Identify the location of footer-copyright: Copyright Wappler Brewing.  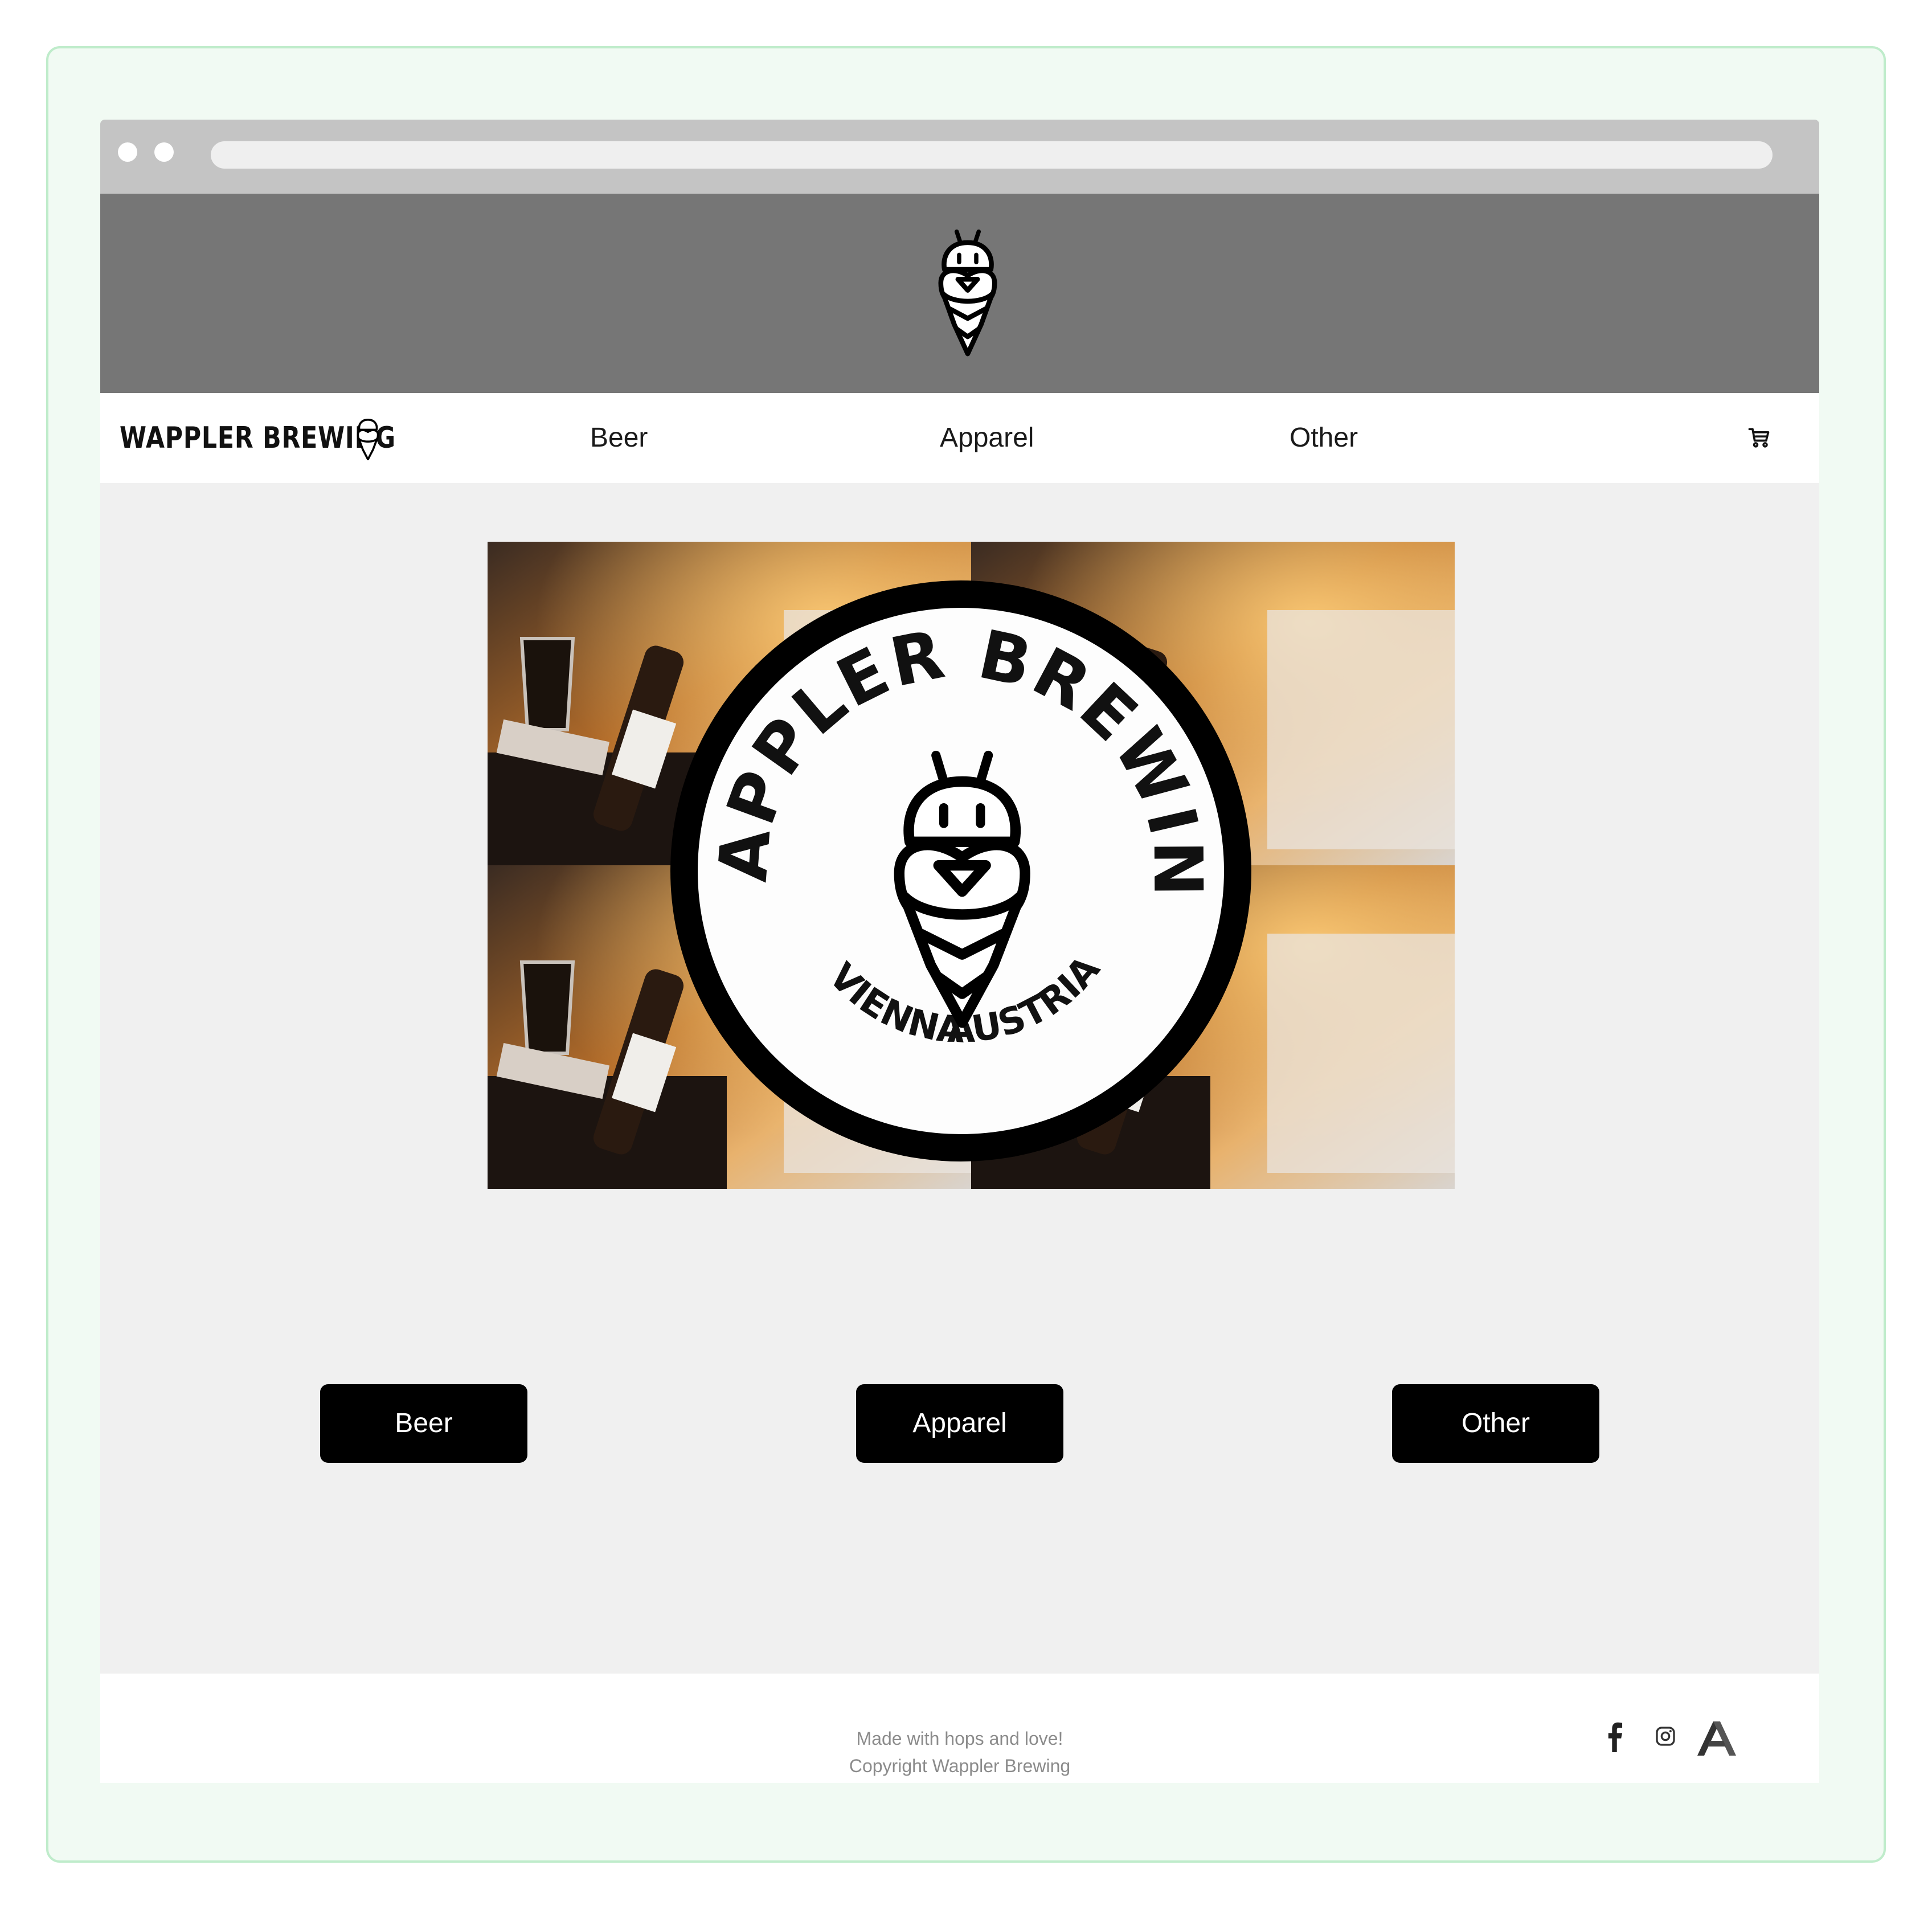
(960, 1766).